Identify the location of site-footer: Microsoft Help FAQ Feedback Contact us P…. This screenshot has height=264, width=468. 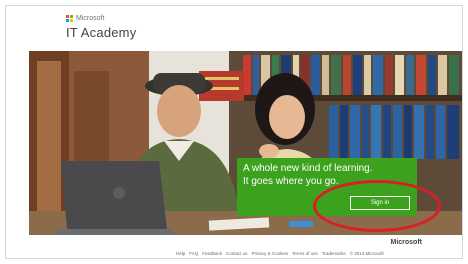
(234, 246).